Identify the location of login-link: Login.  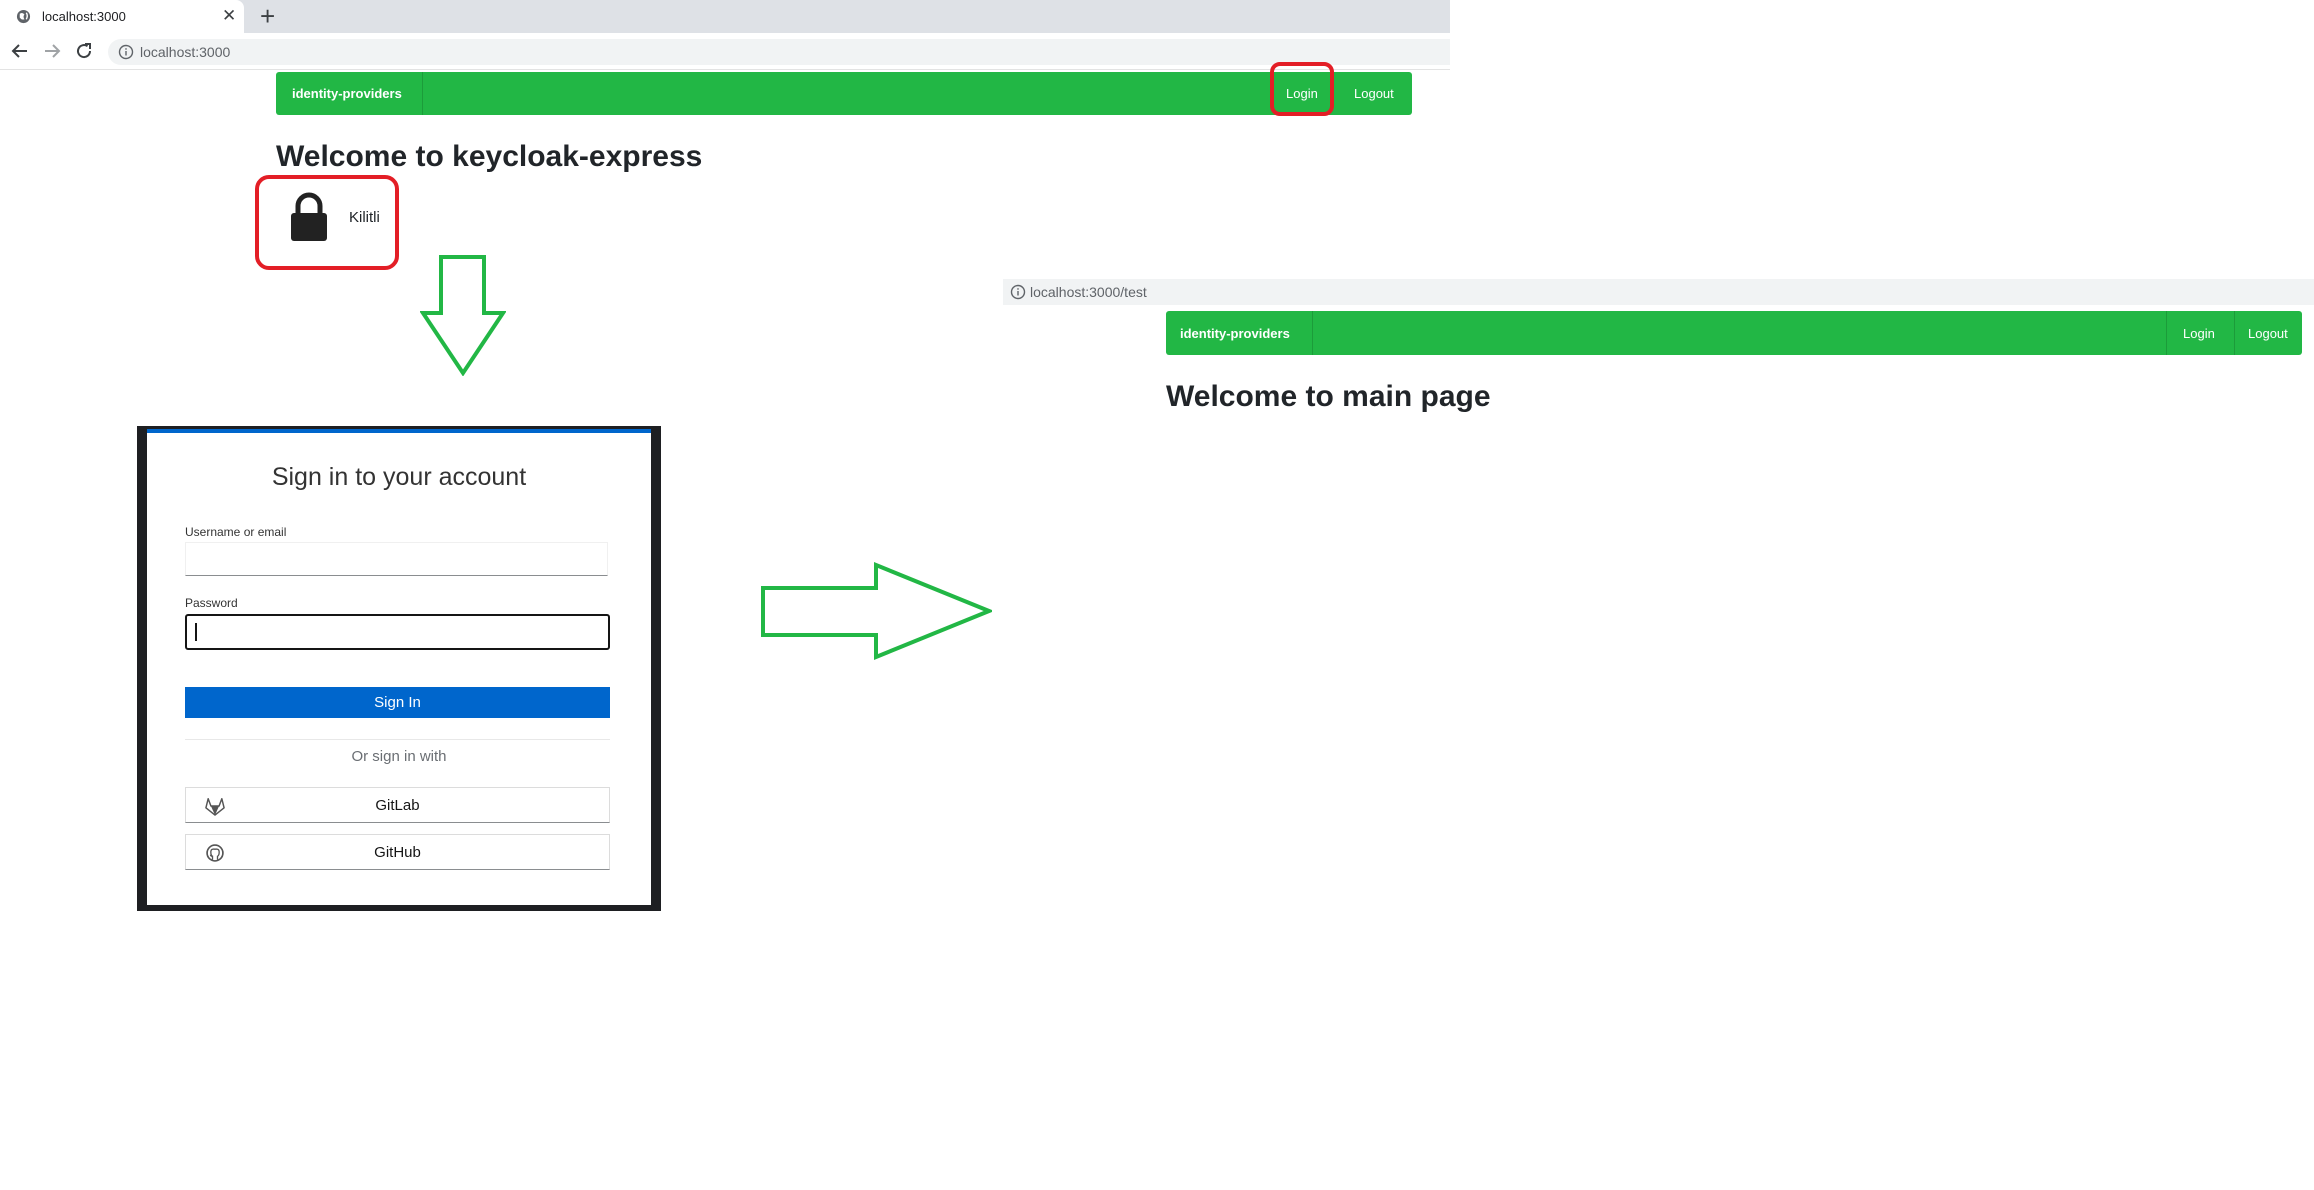
(2199, 333).